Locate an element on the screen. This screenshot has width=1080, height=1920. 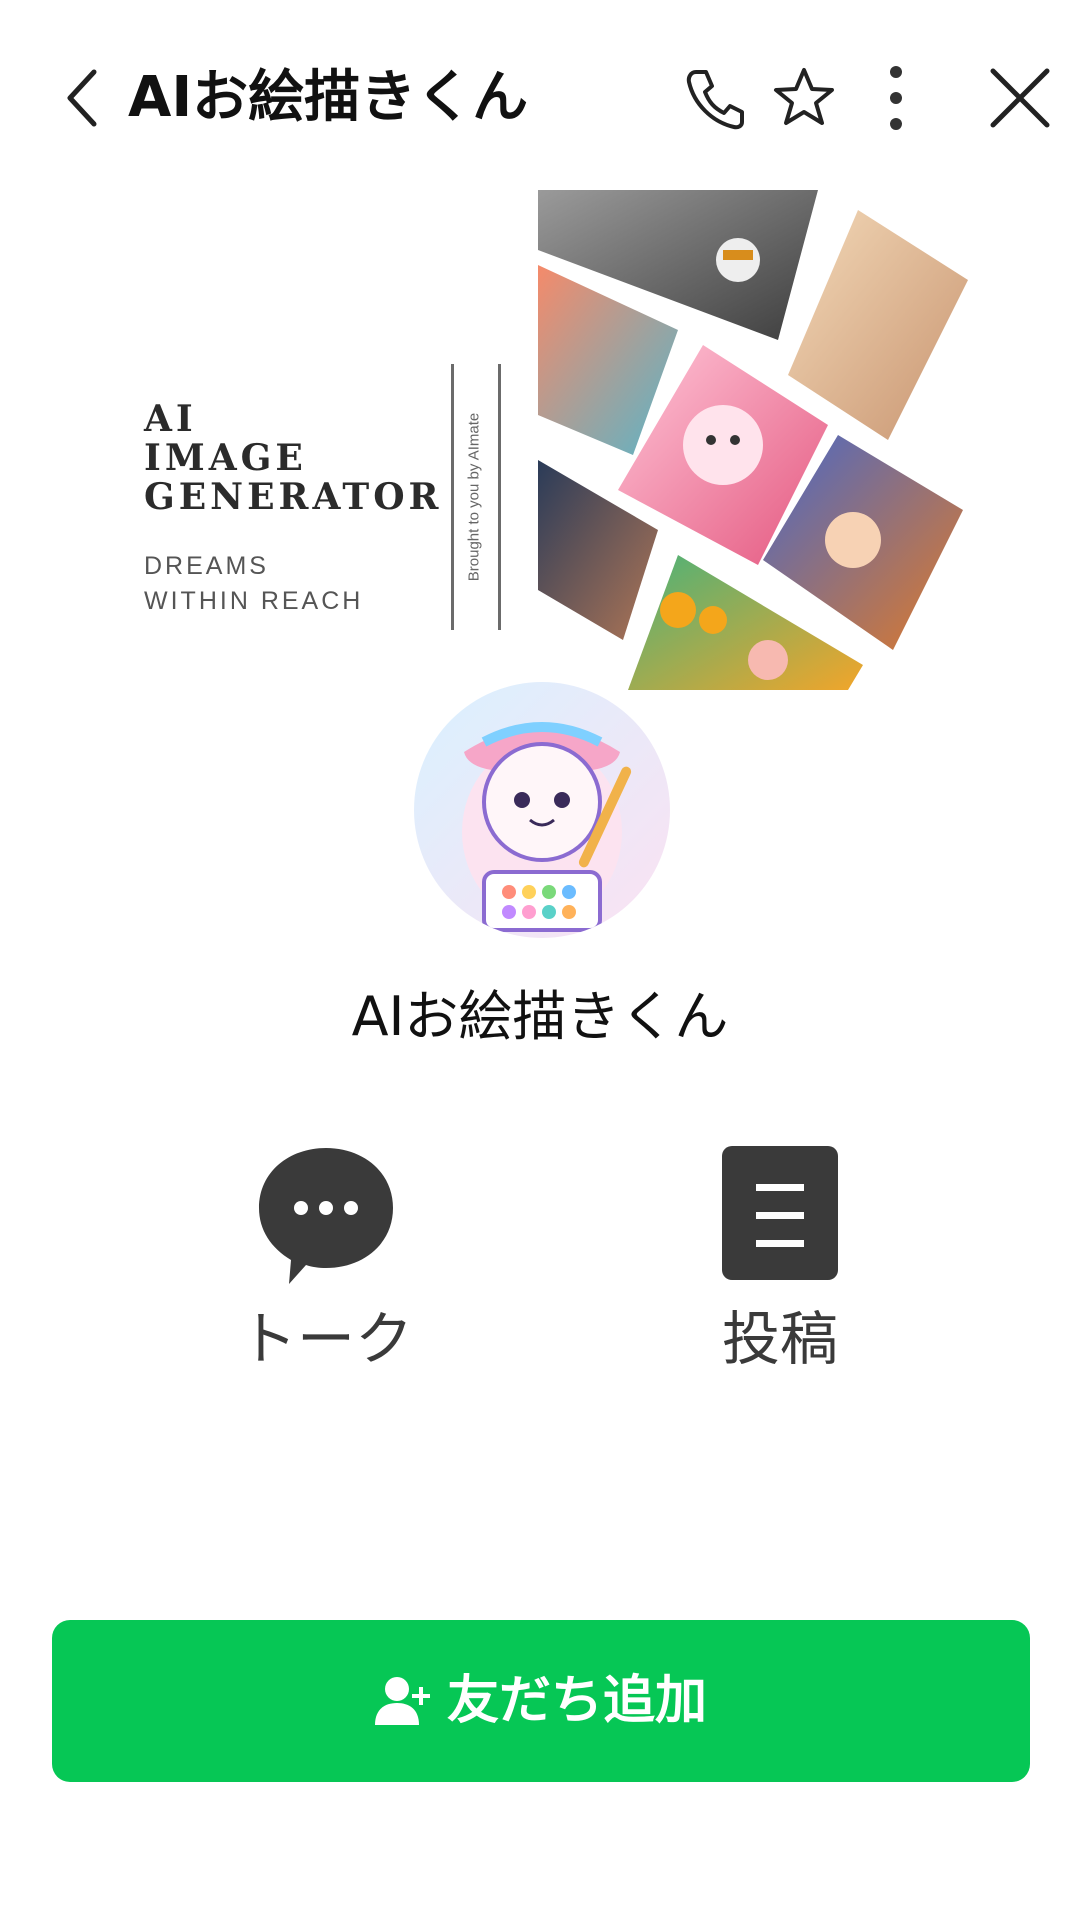
post-document-icon is located at coordinates (780, 1213).